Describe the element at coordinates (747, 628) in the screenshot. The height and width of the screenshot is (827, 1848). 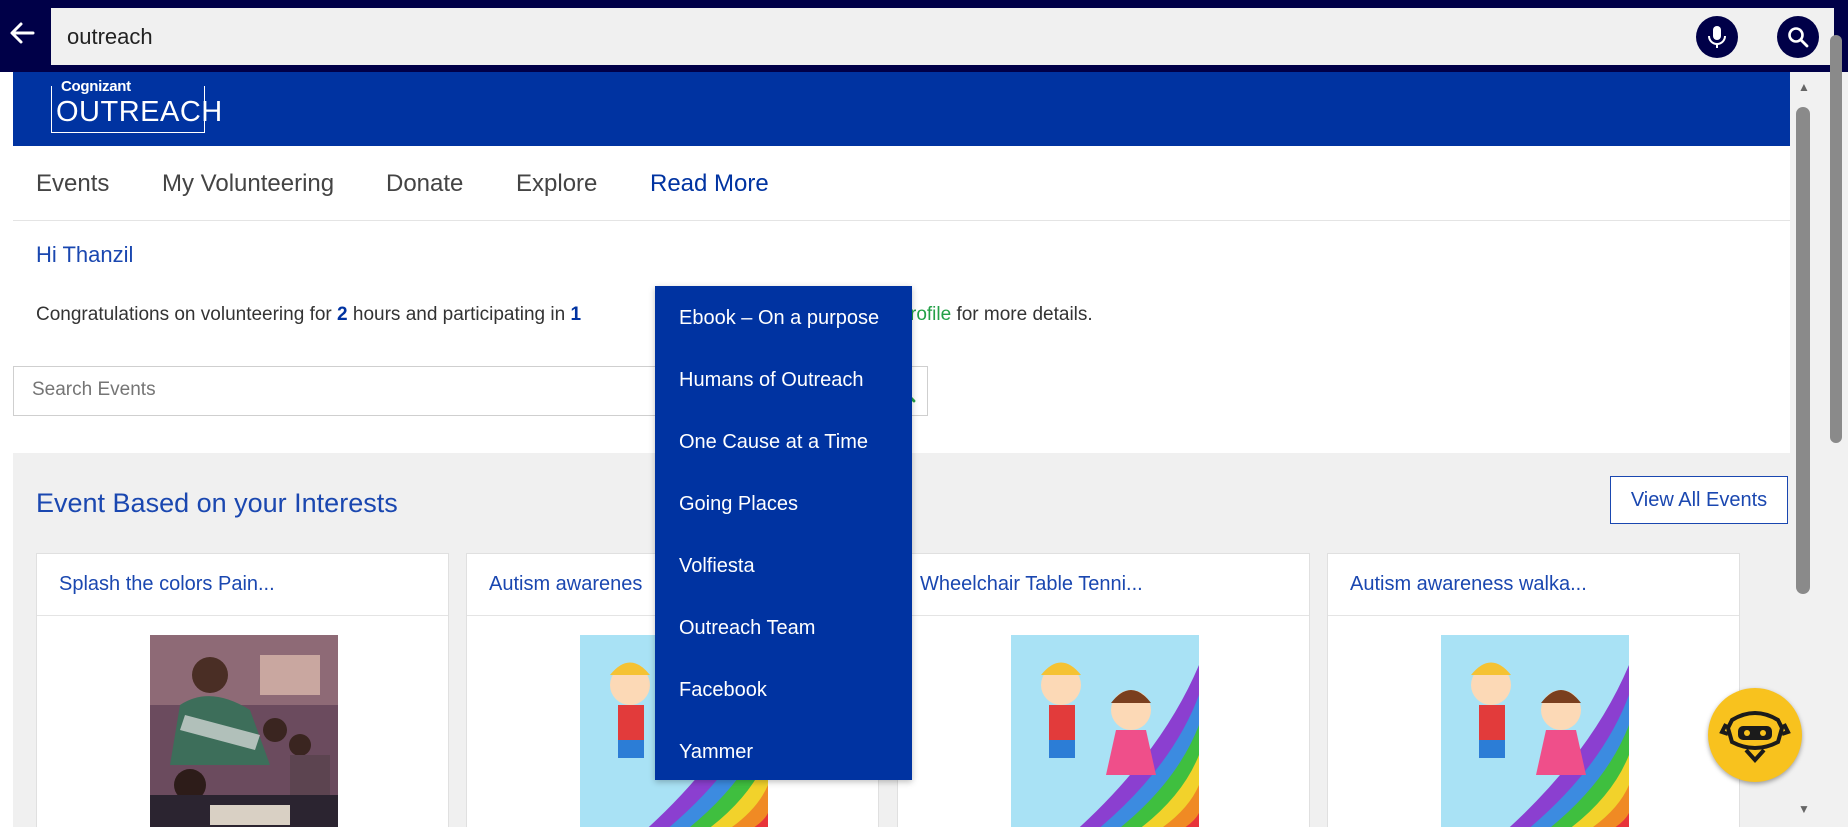
I see `menu-item-outreach-team: Outreach Team` at that location.